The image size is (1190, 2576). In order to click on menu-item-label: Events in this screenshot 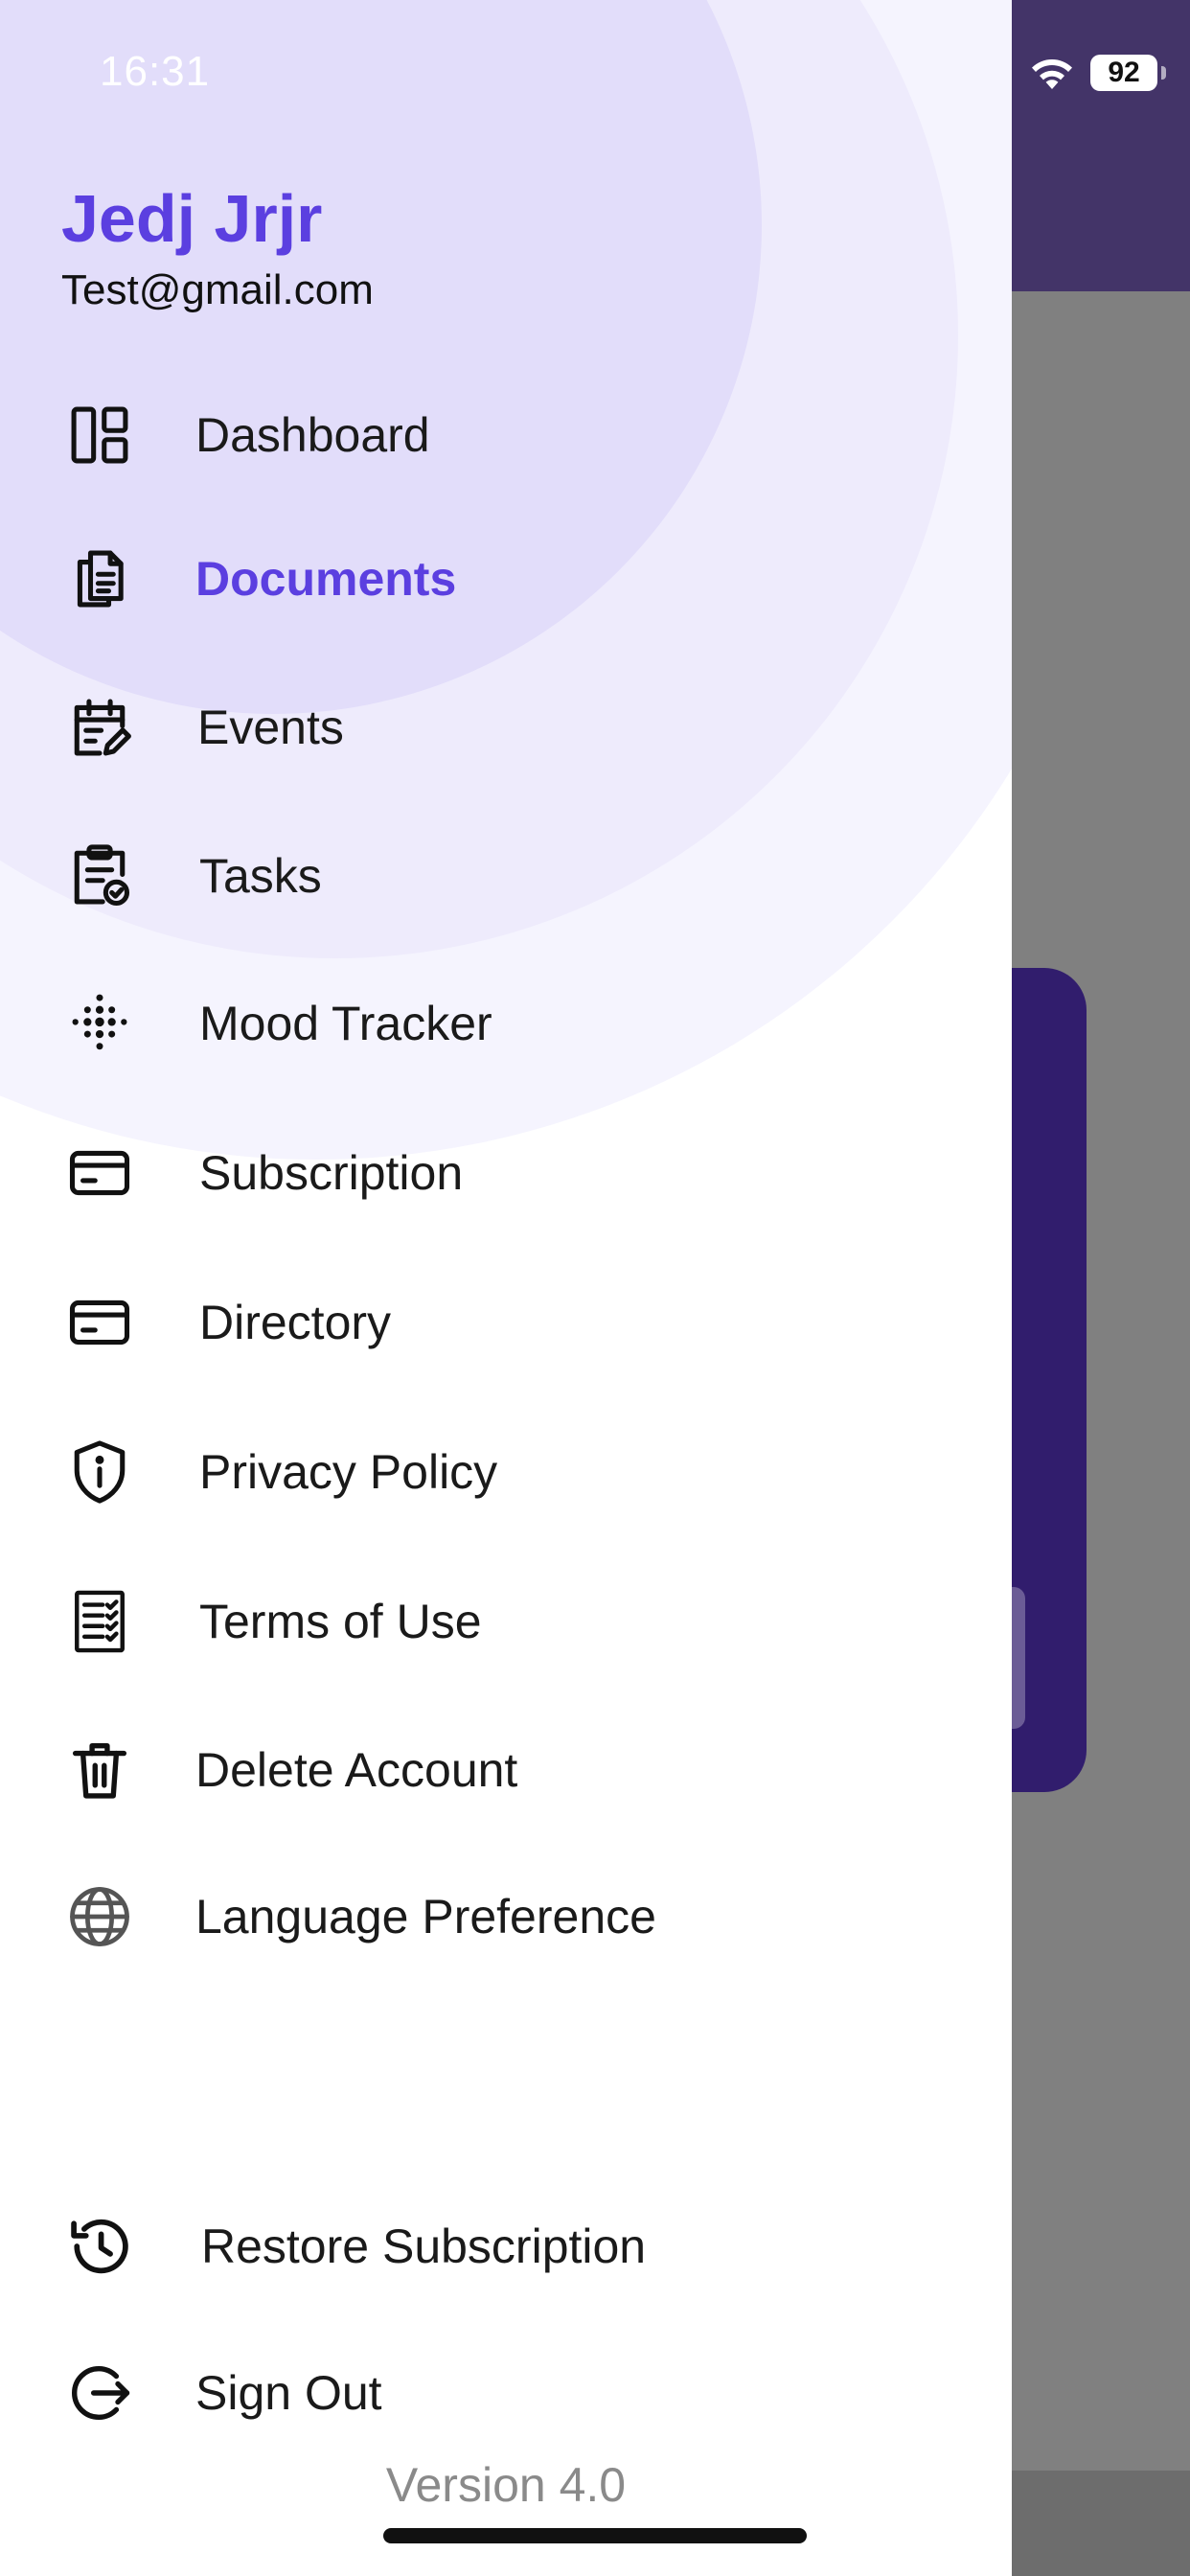, I will do `click(271, 727)`.